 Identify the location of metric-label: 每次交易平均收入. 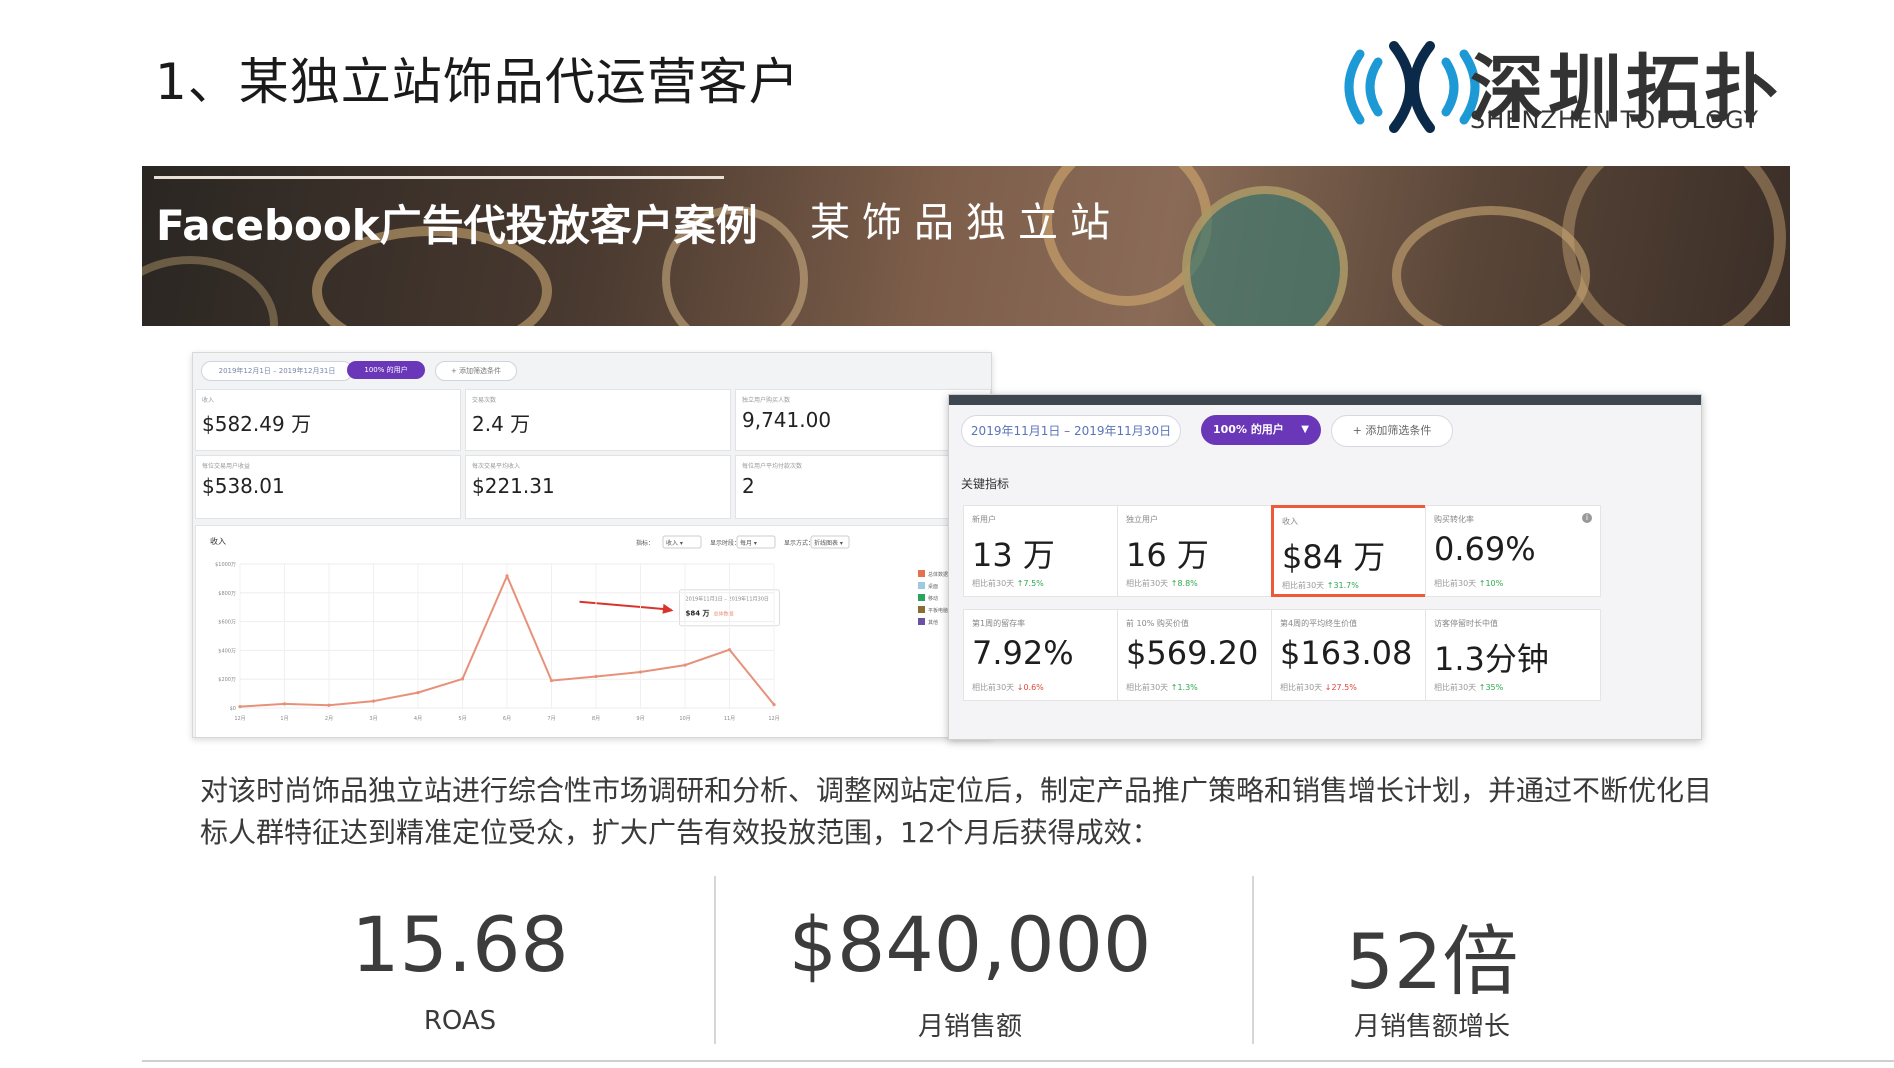
(496, 466).